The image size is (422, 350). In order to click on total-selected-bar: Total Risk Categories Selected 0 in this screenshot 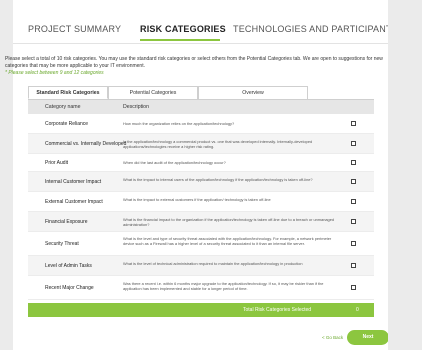, I will do `click(201, 310)`.